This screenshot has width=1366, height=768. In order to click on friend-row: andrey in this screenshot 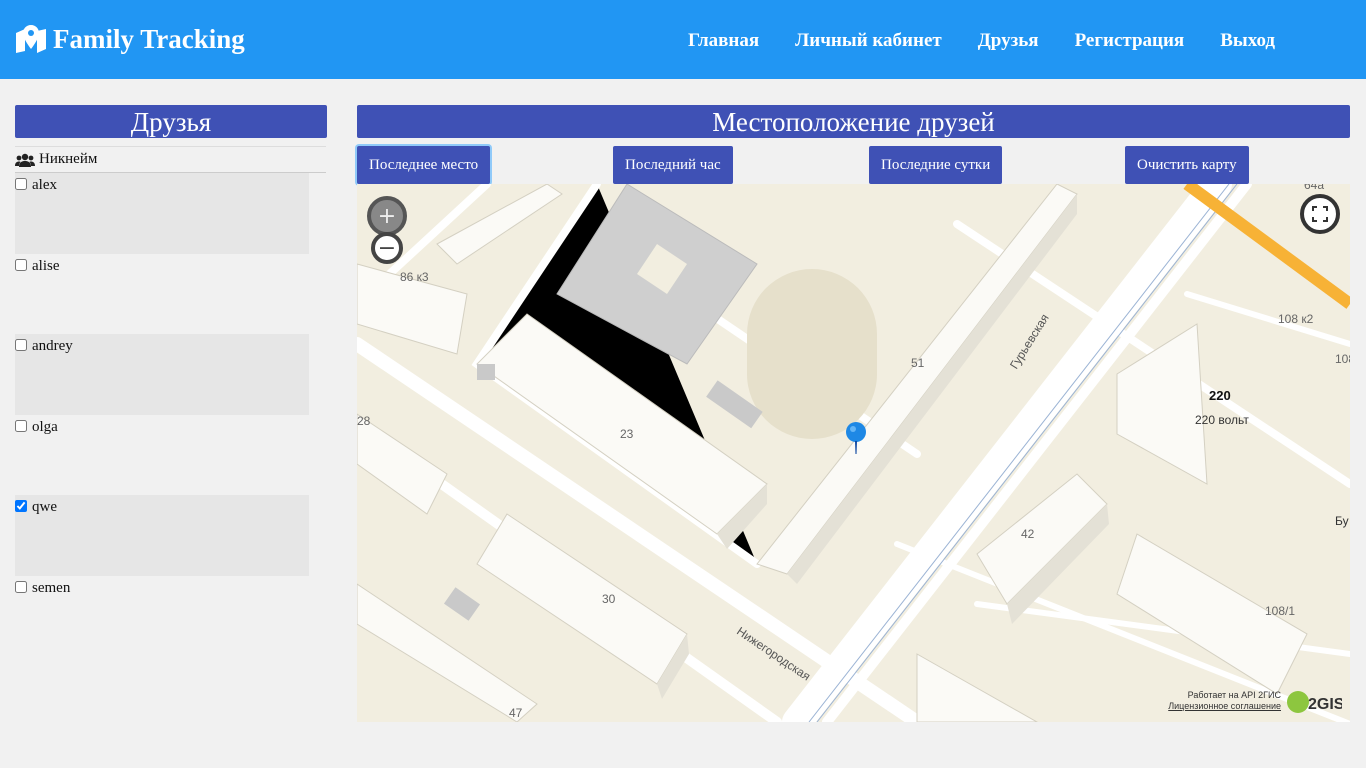, I will do `click(162, 374)`.